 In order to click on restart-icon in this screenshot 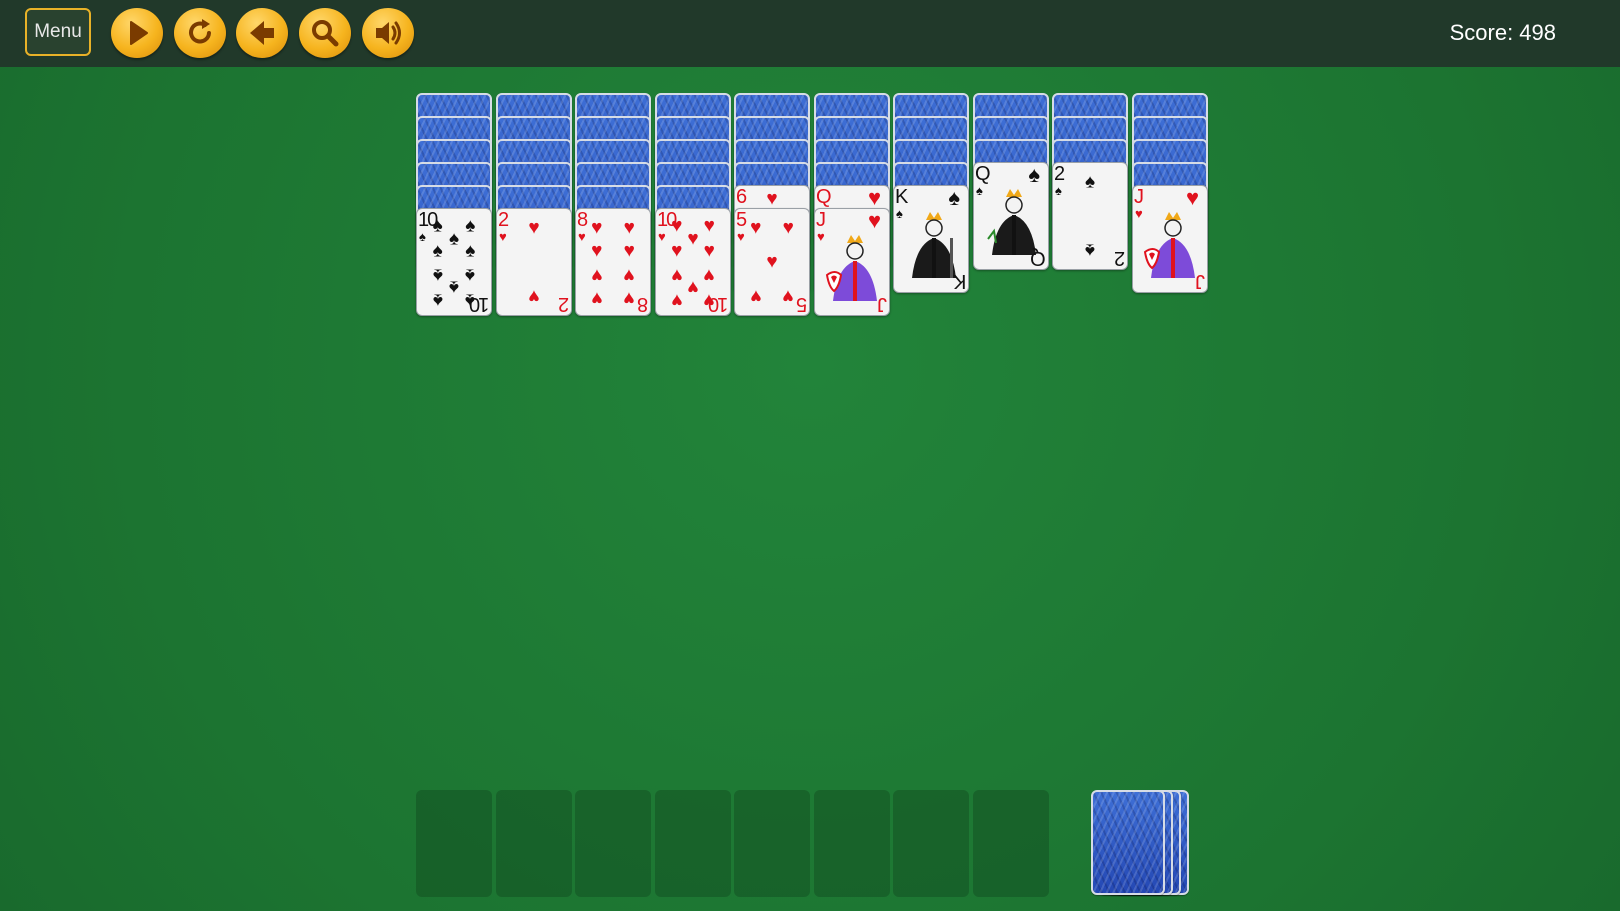, I will do `click(200, 31)`.